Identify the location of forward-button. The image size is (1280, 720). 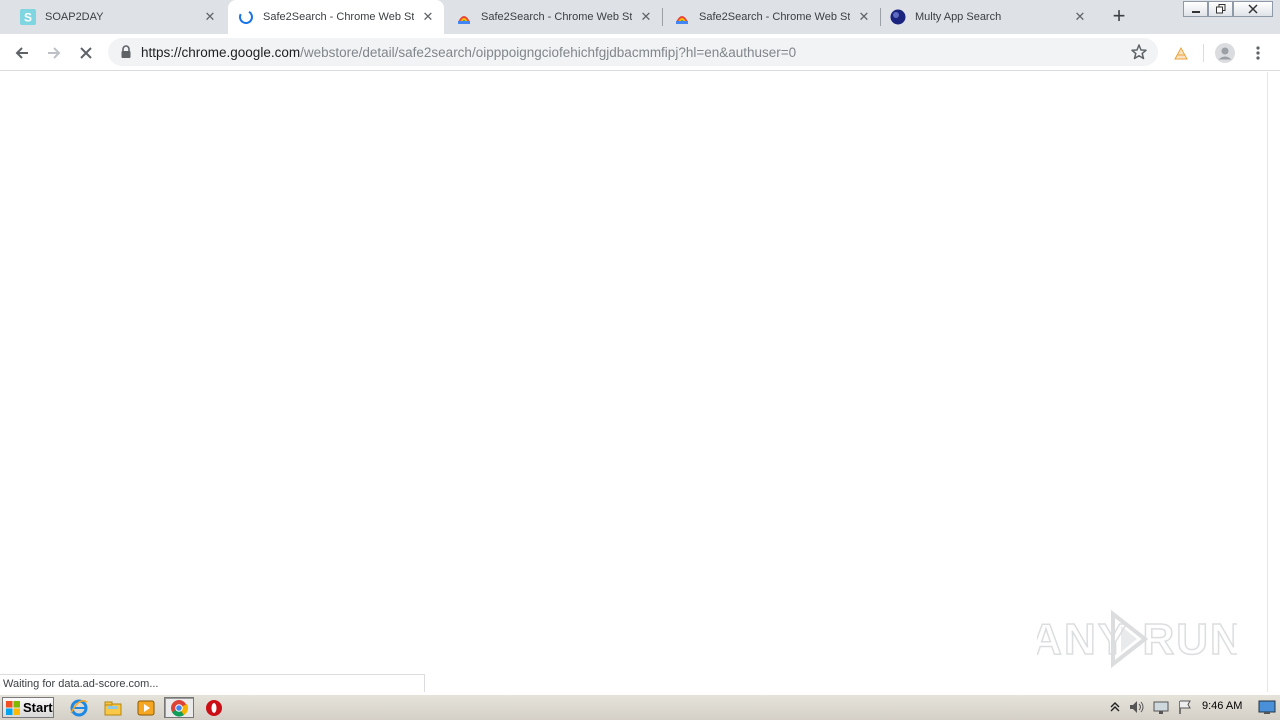
(54, 53).